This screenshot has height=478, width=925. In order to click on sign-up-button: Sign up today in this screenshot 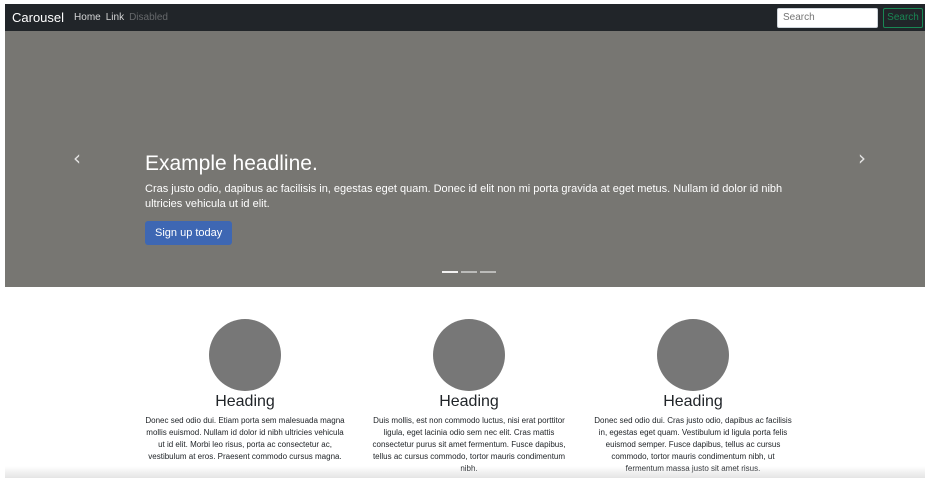, I will do `click(189, 233)`.